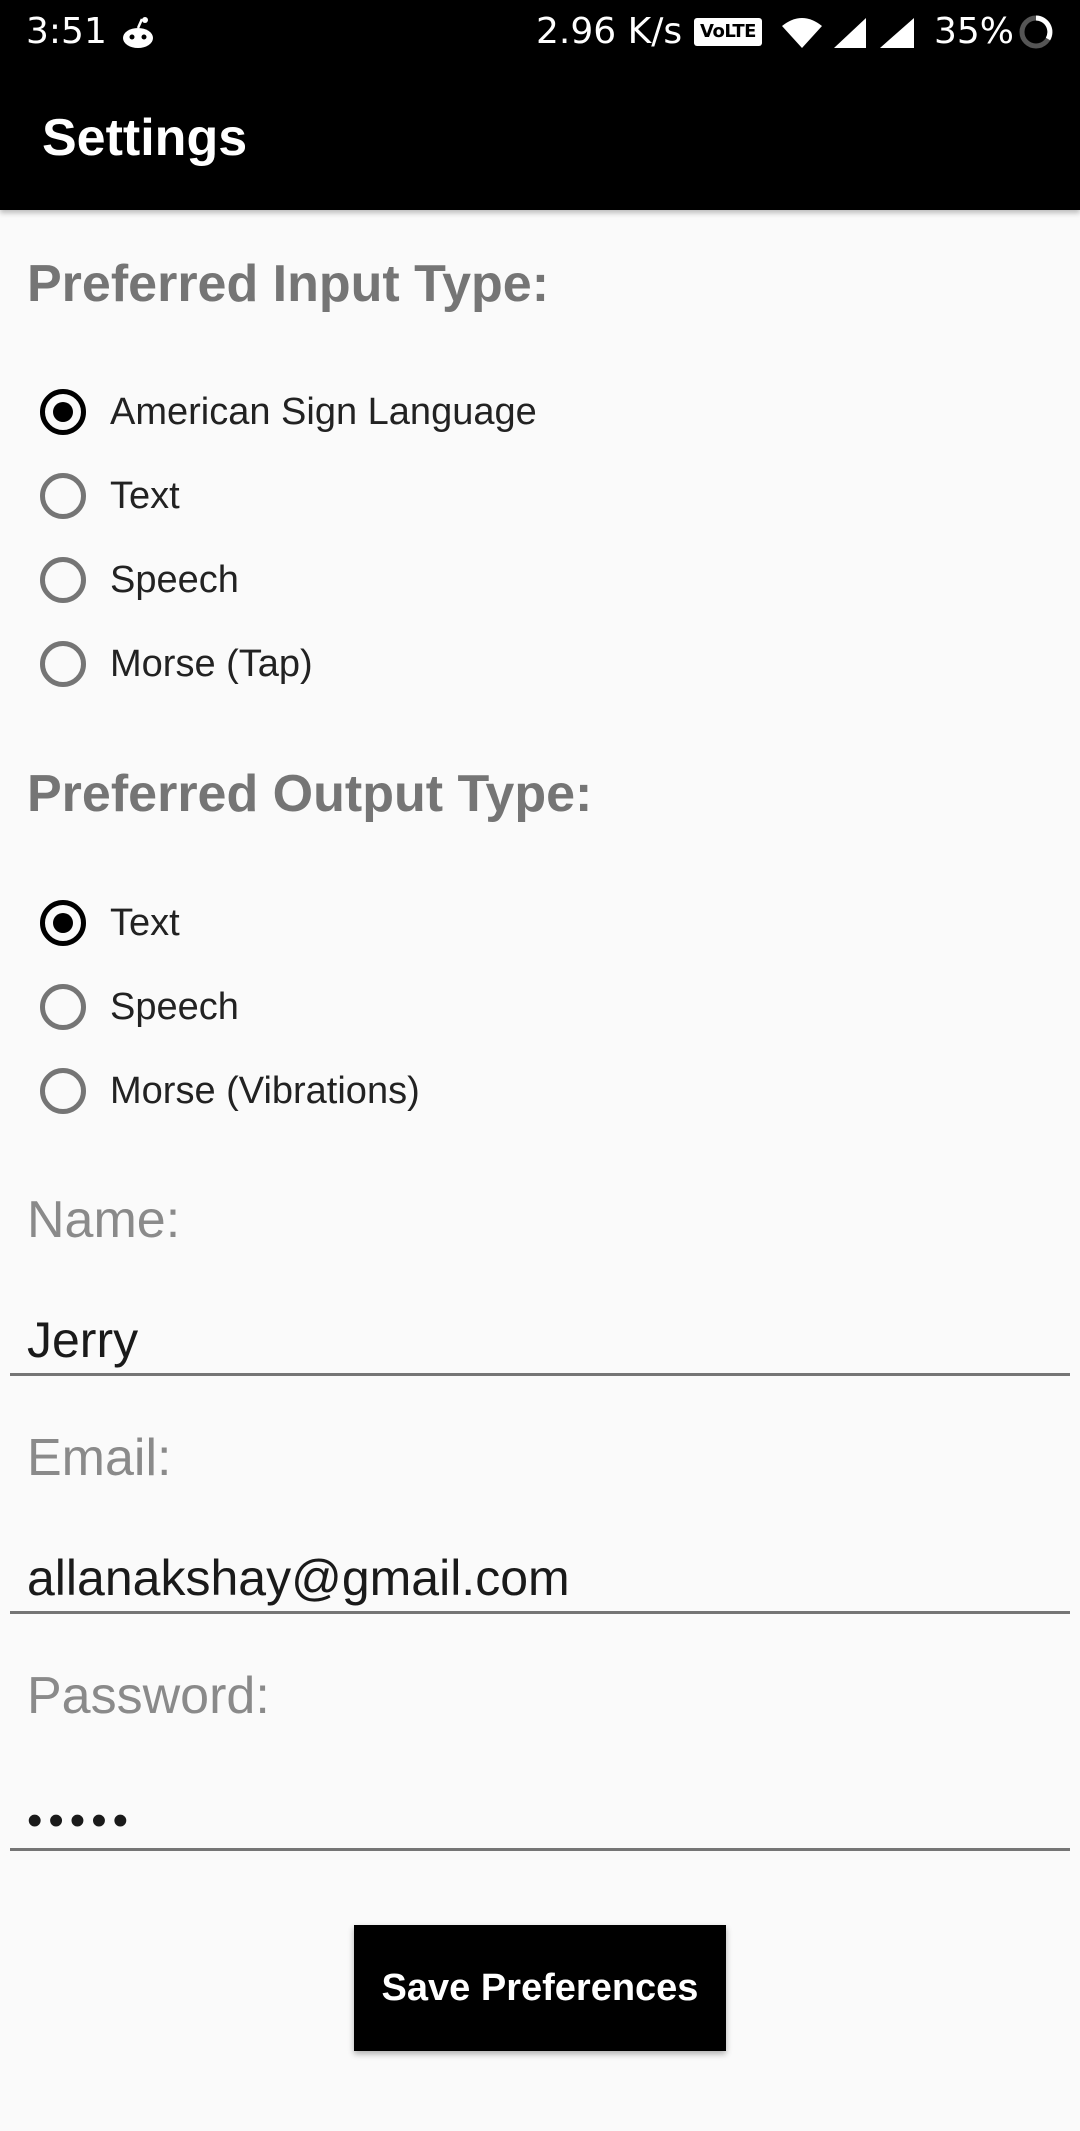 The height and width of the screenshot is (2131, 1080). What do you see at coordinates (540, 1816) in the screenshot?
I see `password-field: •••••` at bounding box center [540, 1816].